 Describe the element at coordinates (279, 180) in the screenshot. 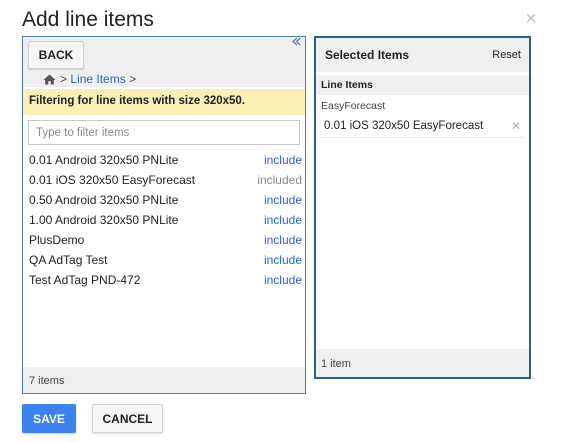

I see `included-status: included` at that location.